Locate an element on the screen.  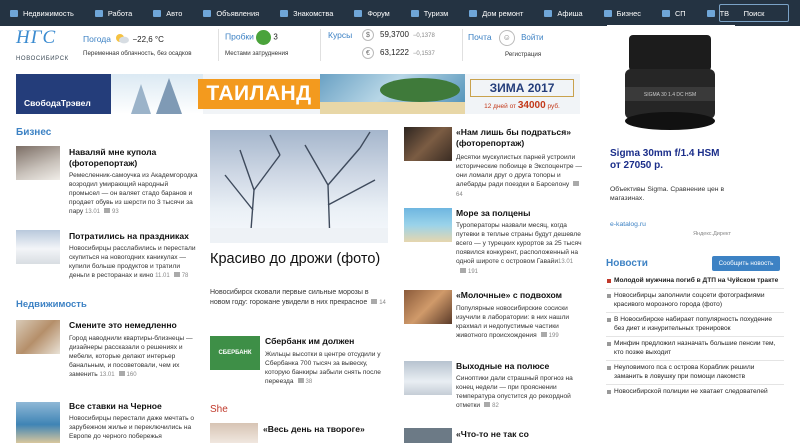
eur-rate: €63,1222 −0,1537 is located at coordinates (398, 53).